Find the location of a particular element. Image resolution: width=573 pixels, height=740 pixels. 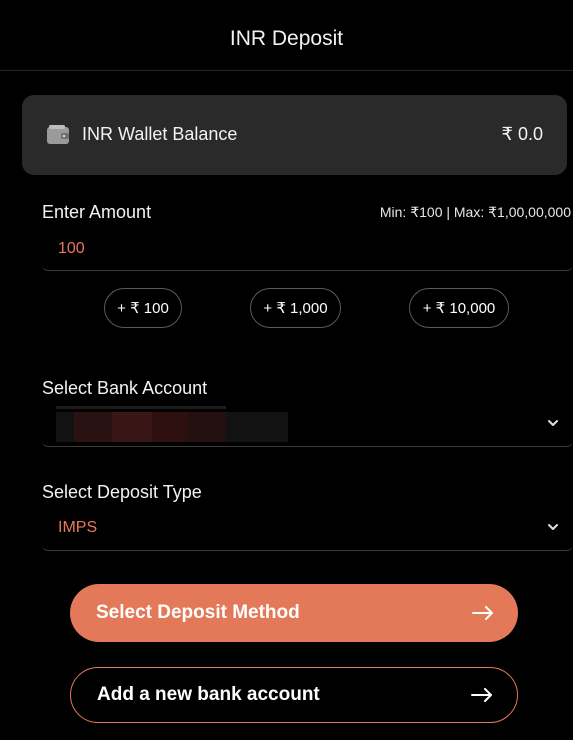

quick-amount-1000-button: + ₹ 1,000 is located at coordinates (295, 308).